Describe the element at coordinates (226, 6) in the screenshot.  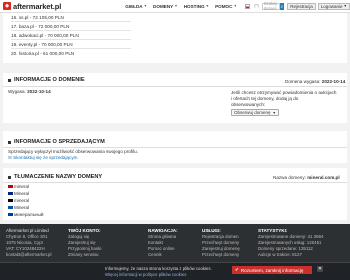
I see `nav-pomoc: POMOC ▼` at that location.